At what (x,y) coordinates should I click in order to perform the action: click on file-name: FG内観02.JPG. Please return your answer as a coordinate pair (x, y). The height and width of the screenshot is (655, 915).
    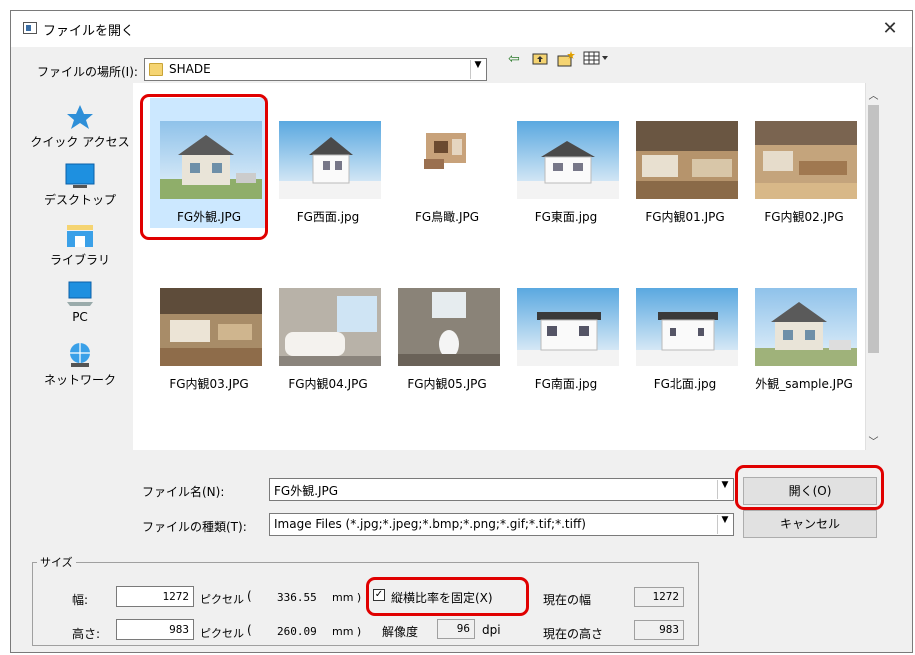
    Looking at the image, I should click on (804, 217).